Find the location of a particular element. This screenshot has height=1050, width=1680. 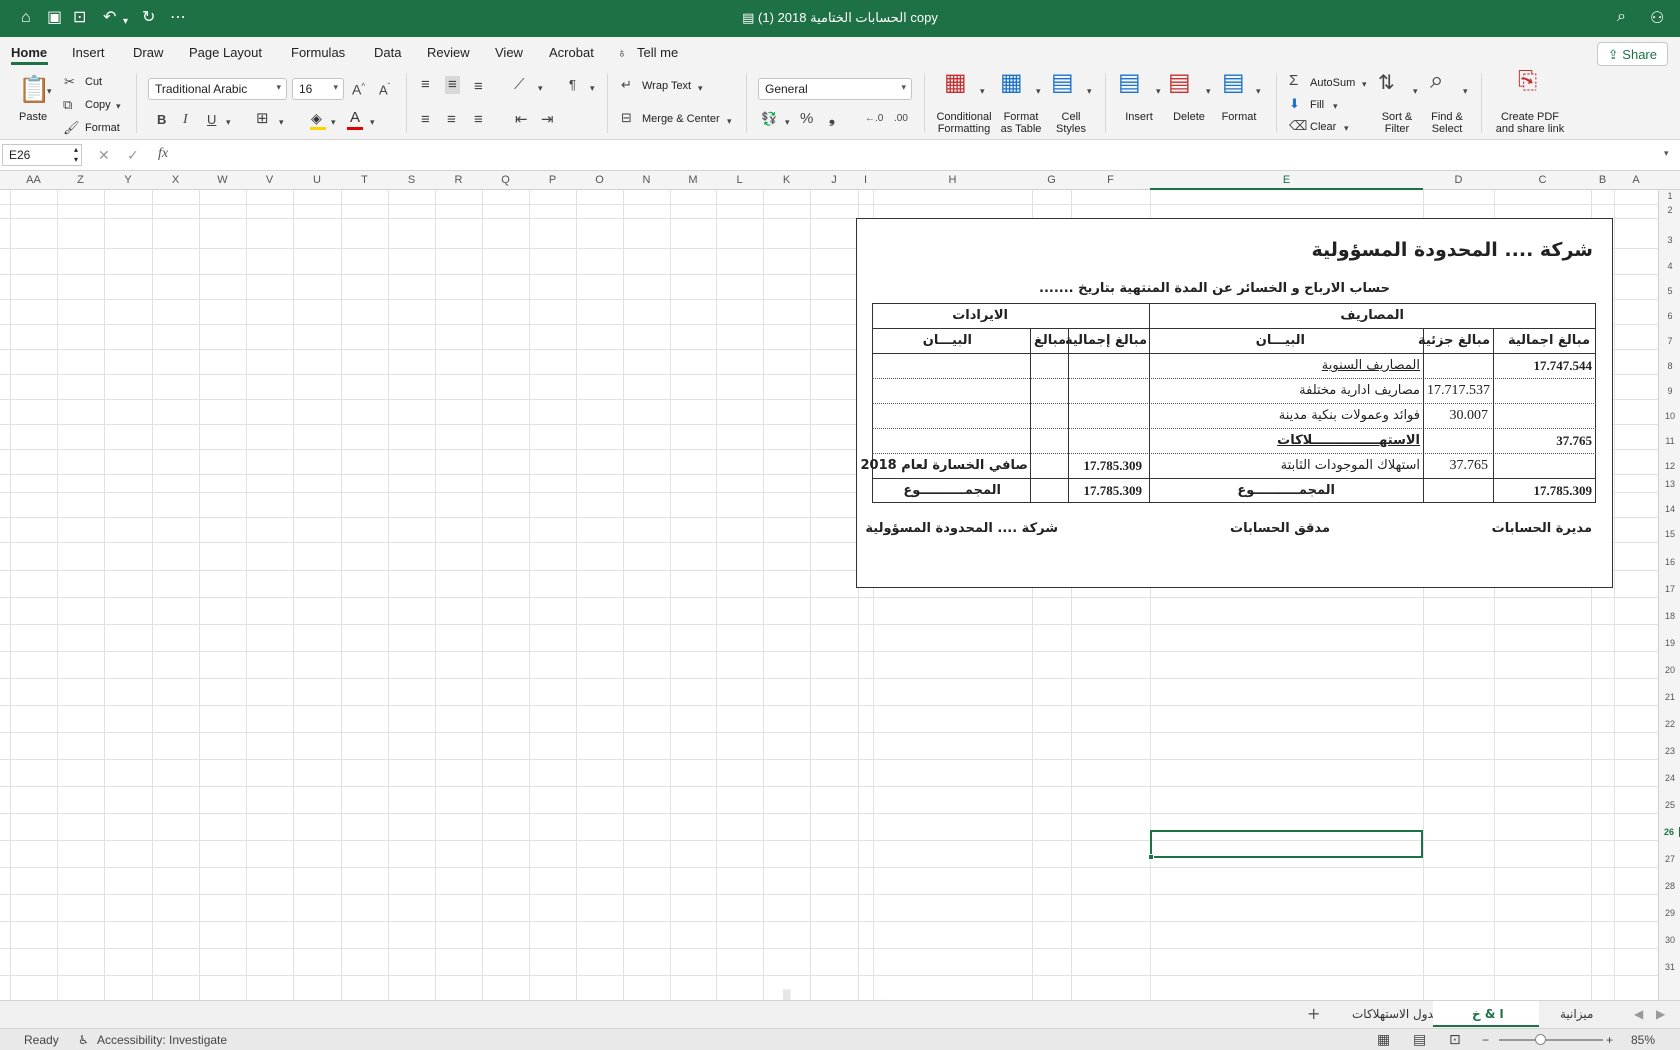

row-header-18: 18 is located at coordinates (1669, 616).